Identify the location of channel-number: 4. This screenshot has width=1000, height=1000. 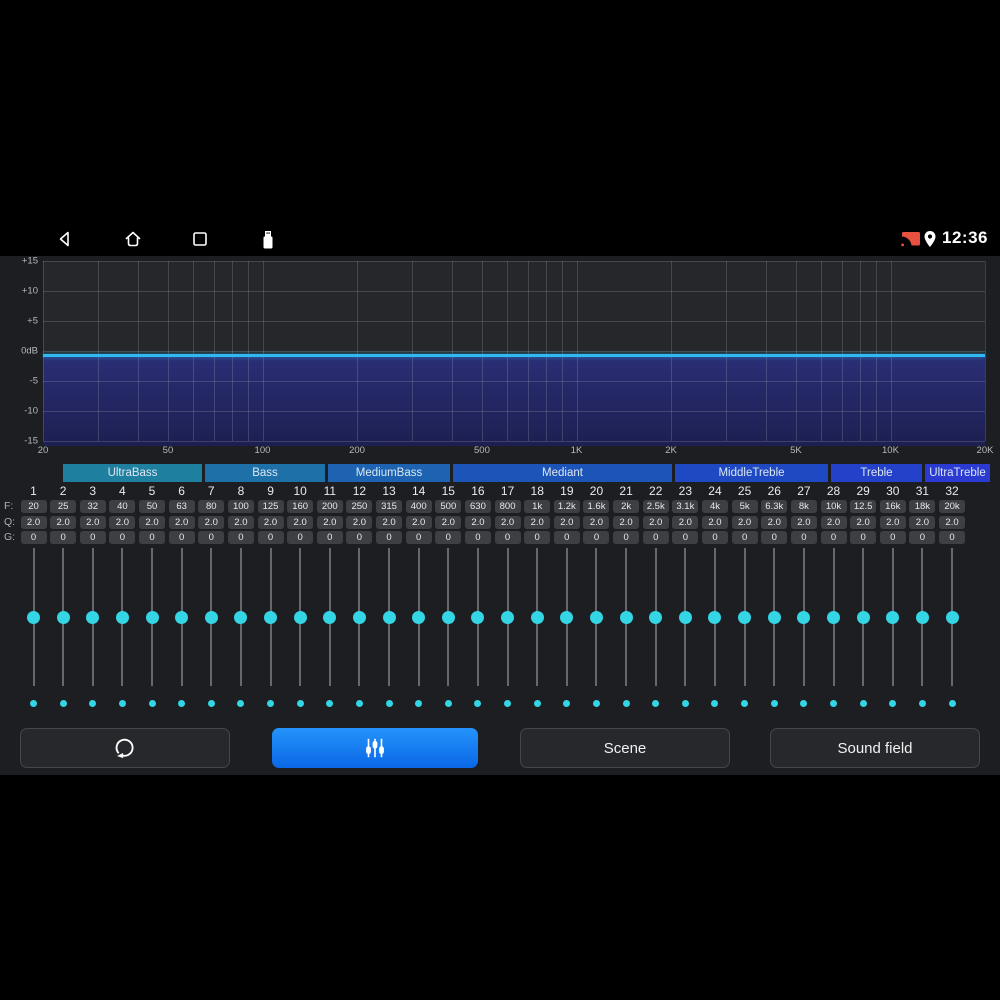
(122, 491).